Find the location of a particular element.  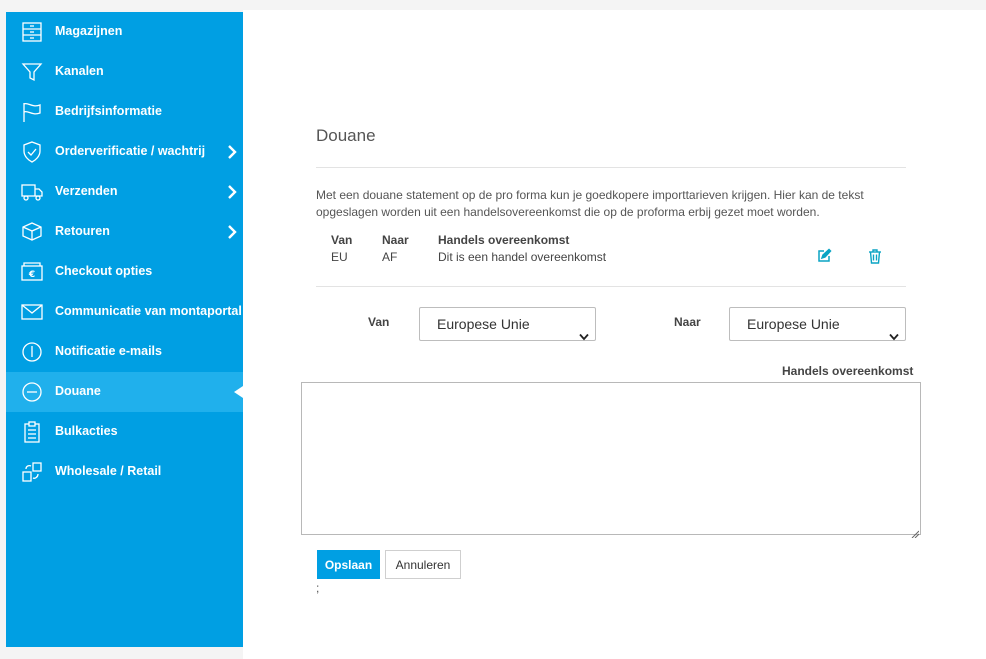

table-cell-naar: AF is located at coordinates (390, 257).